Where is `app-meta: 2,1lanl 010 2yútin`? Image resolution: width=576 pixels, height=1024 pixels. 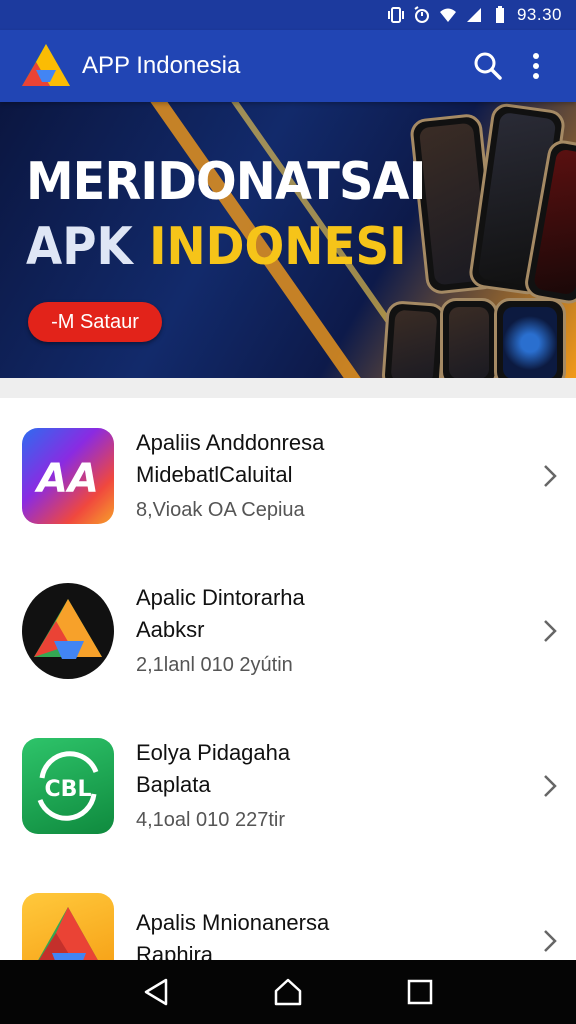
app-meta: 2,1lanl 010 2yútin is located at coordinates (214, 664).